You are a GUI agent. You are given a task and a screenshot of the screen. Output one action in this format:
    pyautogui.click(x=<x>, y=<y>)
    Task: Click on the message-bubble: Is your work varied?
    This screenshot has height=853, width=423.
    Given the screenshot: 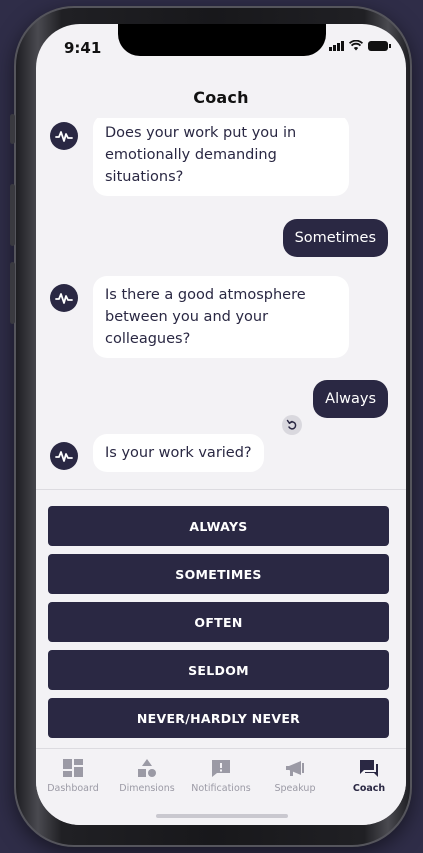 What is the action you would take?
    pyautogui.click(x=178, y=453)
    